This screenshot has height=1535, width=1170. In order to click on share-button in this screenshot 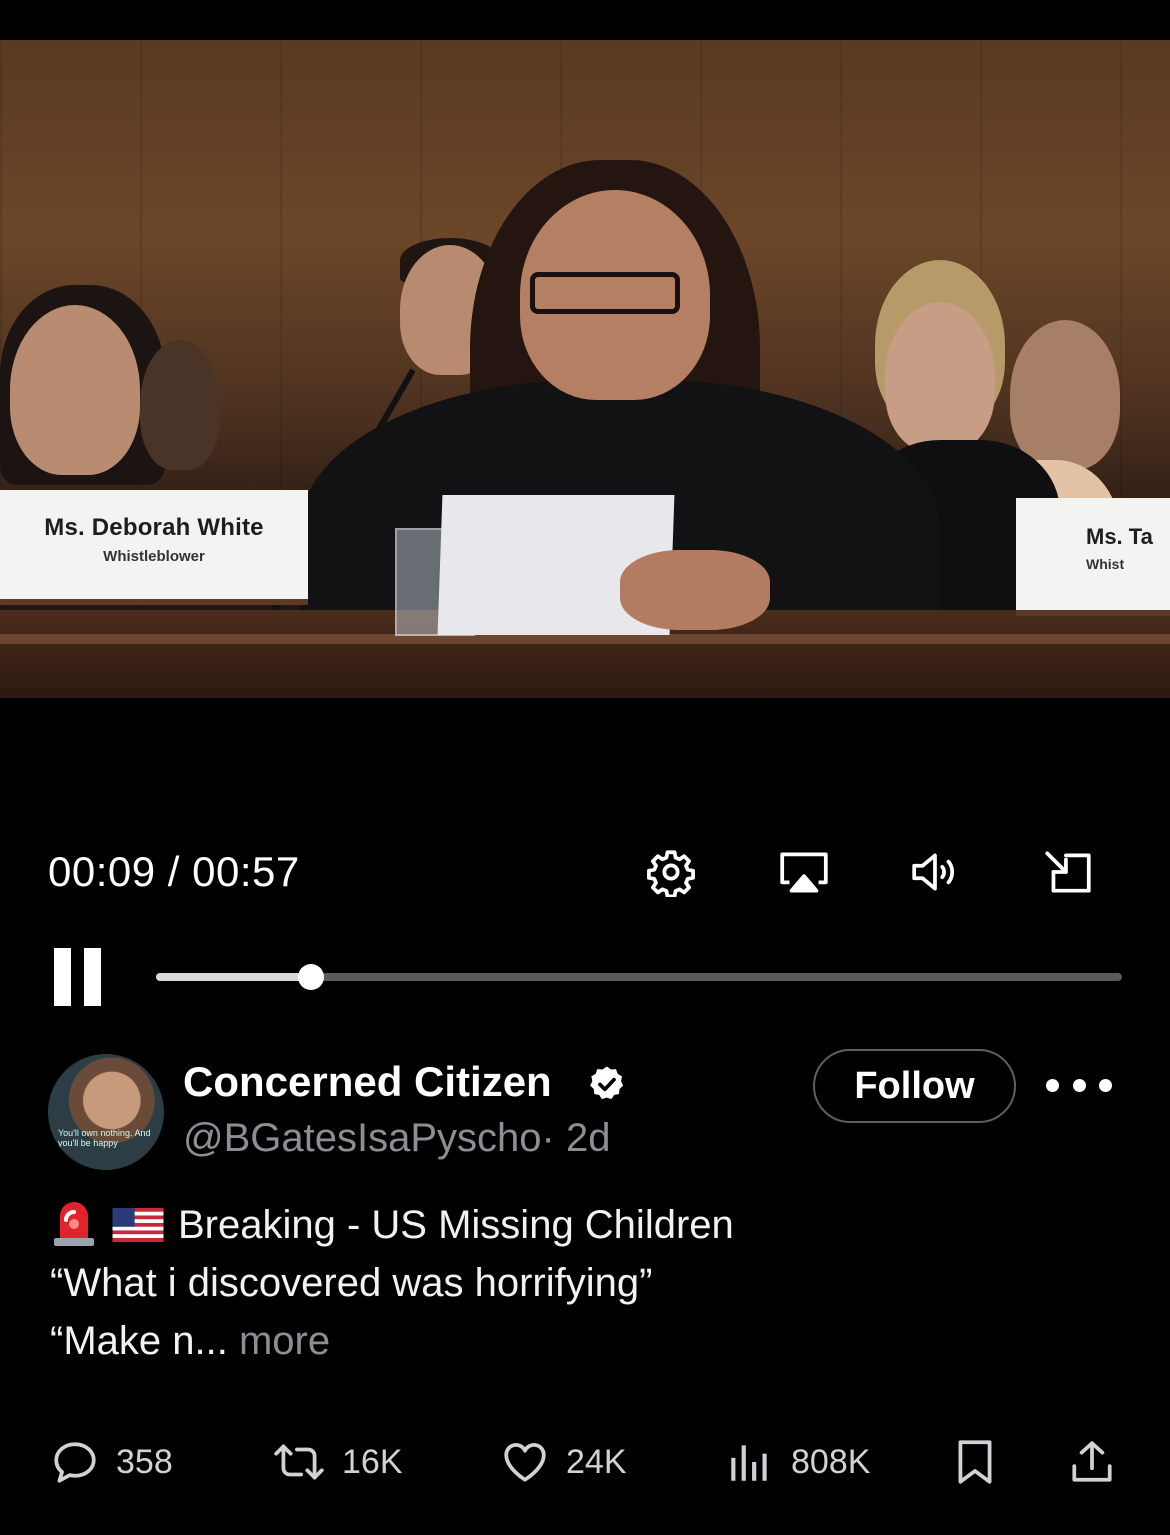, I will do `click(1100, 1462)`.